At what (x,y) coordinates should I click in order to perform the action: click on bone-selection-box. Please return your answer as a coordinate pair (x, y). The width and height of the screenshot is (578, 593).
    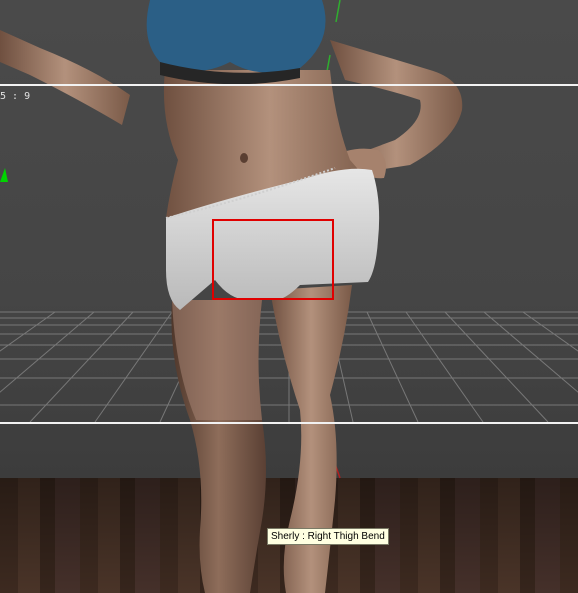
    Looking at the image, I should click on (273, 259).